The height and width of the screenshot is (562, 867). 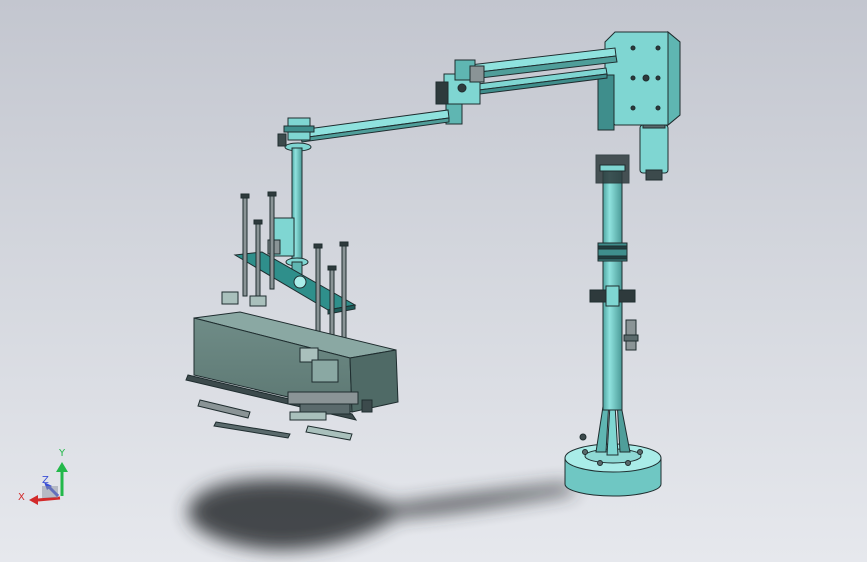 I want to click on ground-shadow, so click(x=382, y=515).